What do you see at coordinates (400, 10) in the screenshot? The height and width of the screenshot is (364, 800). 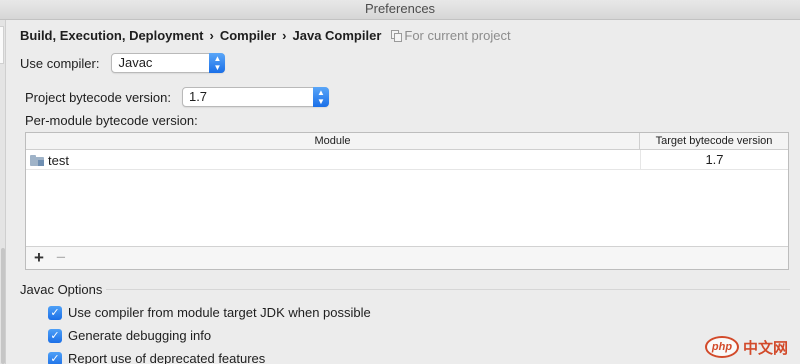 I see `window-title: Preferences` at bounding box center [400, 10].